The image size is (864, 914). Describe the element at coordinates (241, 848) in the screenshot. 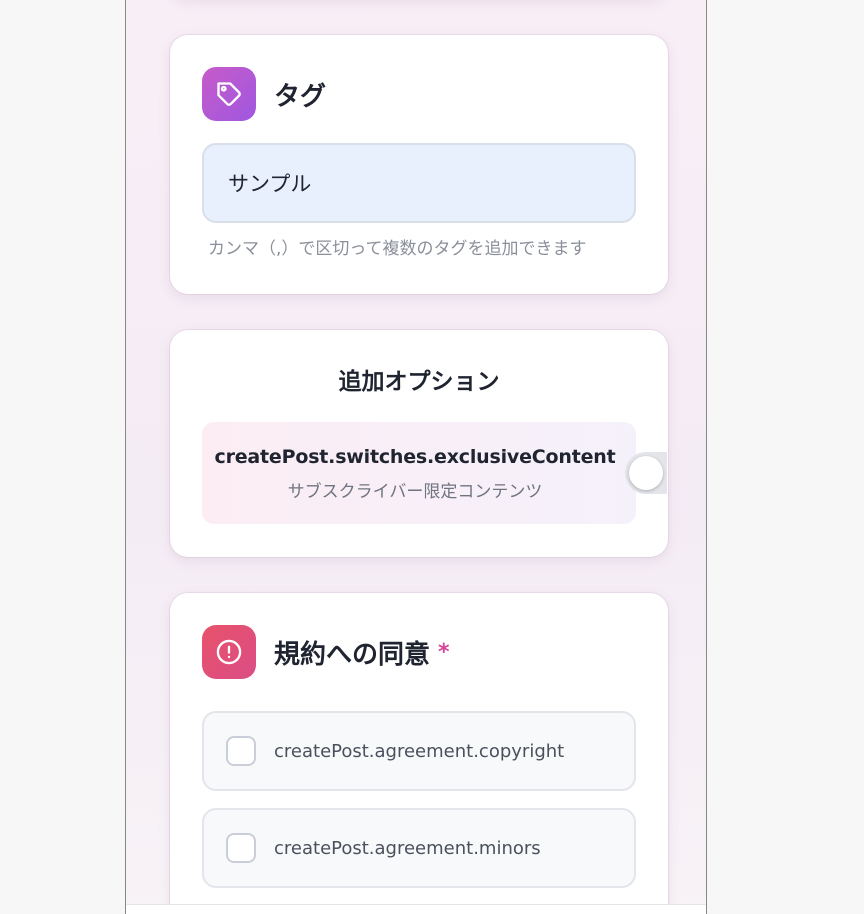

I see `minors-checkbox` at that location.